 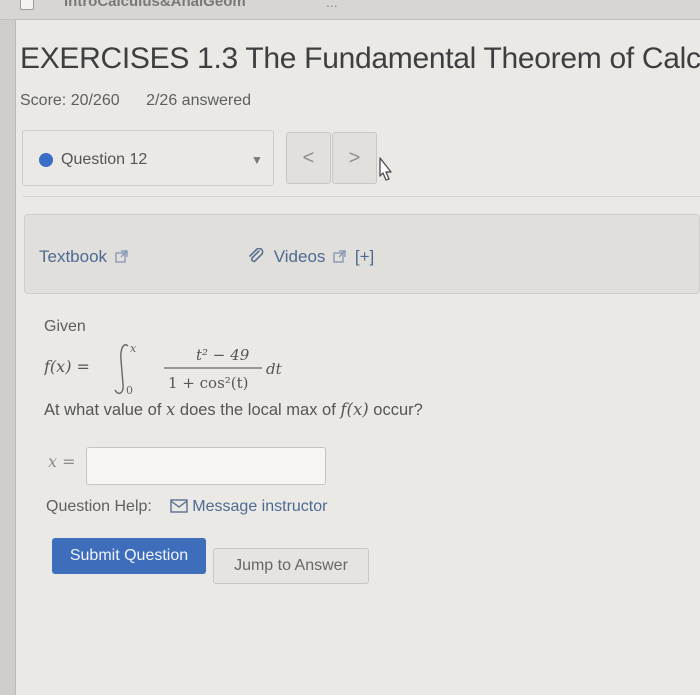 What do you see at coordinates (257, 160) in the screenshot?
I see `caret-down-icon: ▼` at bounding box center [257, 160].